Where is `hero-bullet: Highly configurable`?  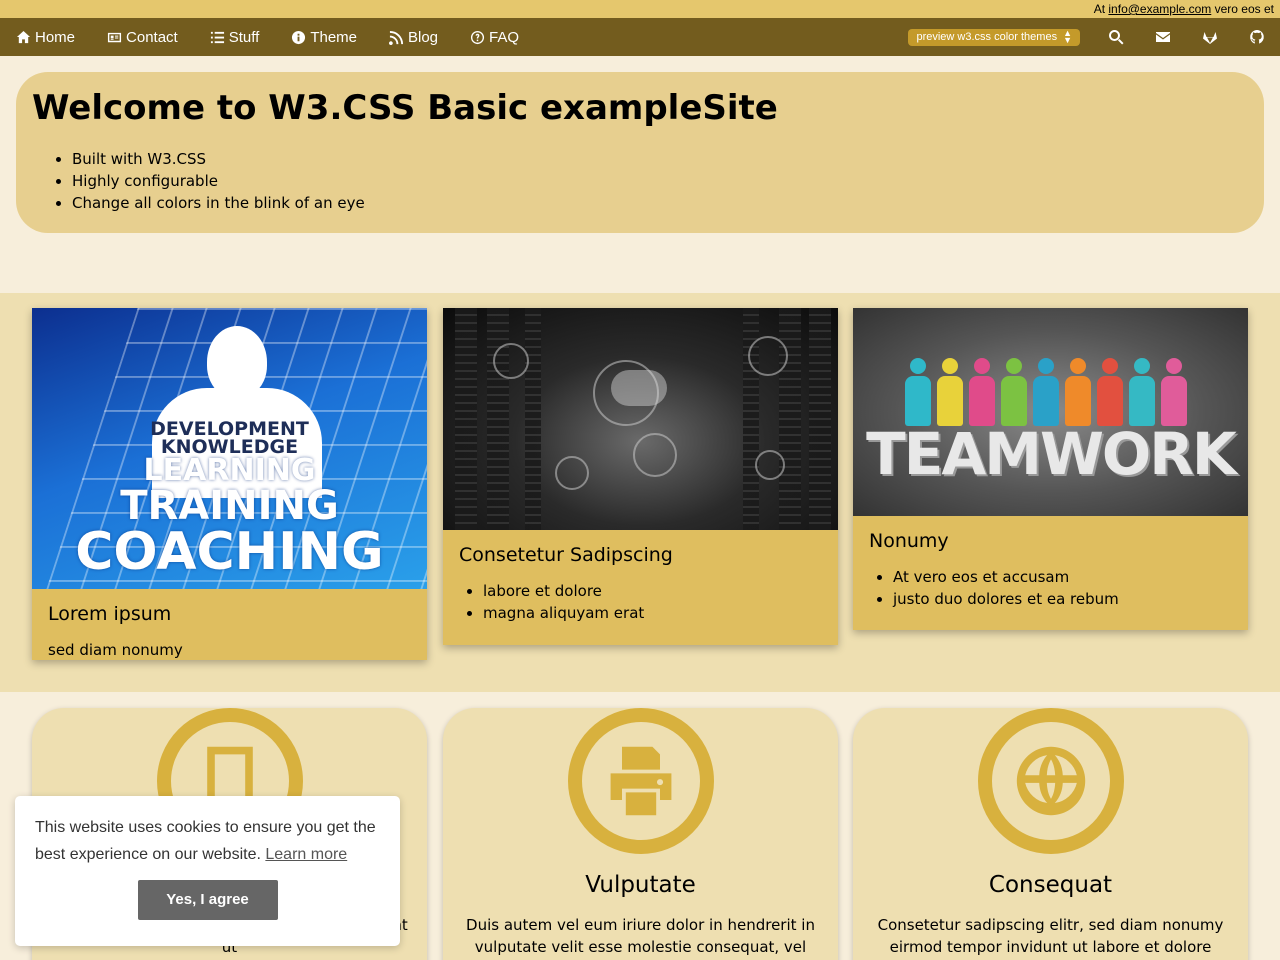
hero-bullet: Highly configurable is located at coordinates (660, 181).